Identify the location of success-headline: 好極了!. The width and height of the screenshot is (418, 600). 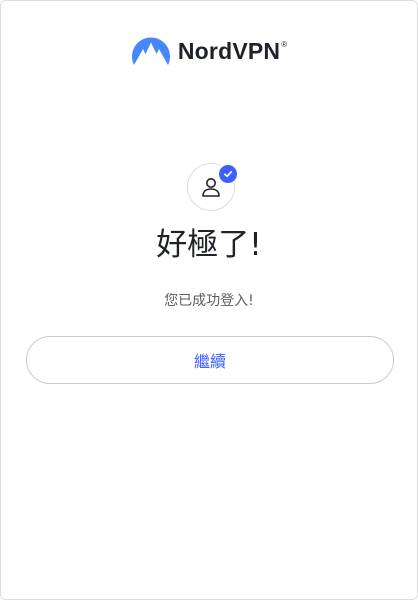
(209, 245).